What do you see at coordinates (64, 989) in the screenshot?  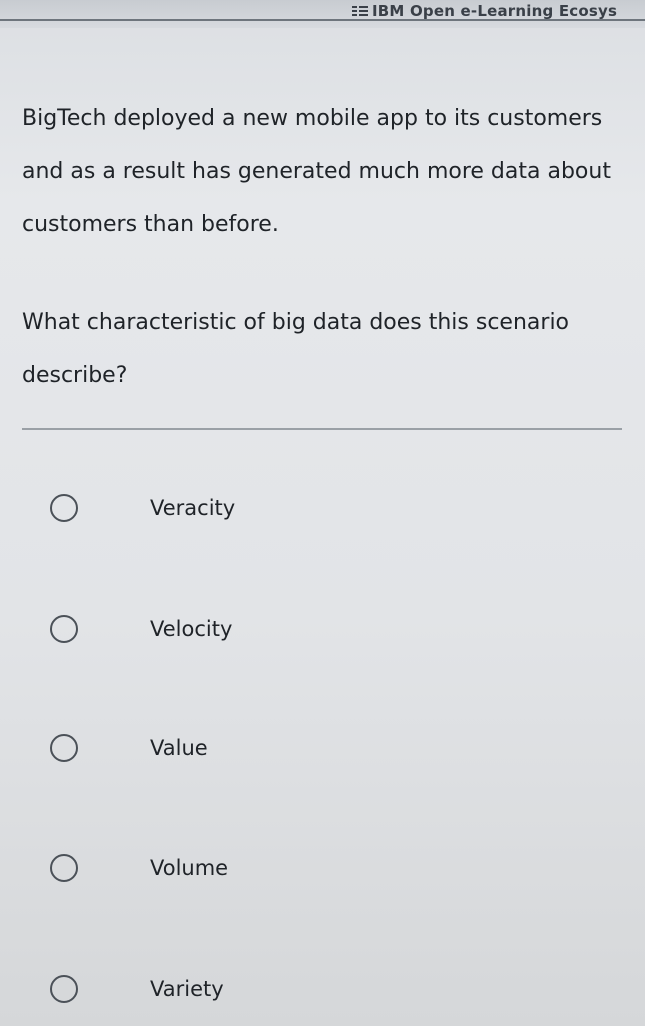 I see `radio-button-variety` at bounding box center [64, 989].